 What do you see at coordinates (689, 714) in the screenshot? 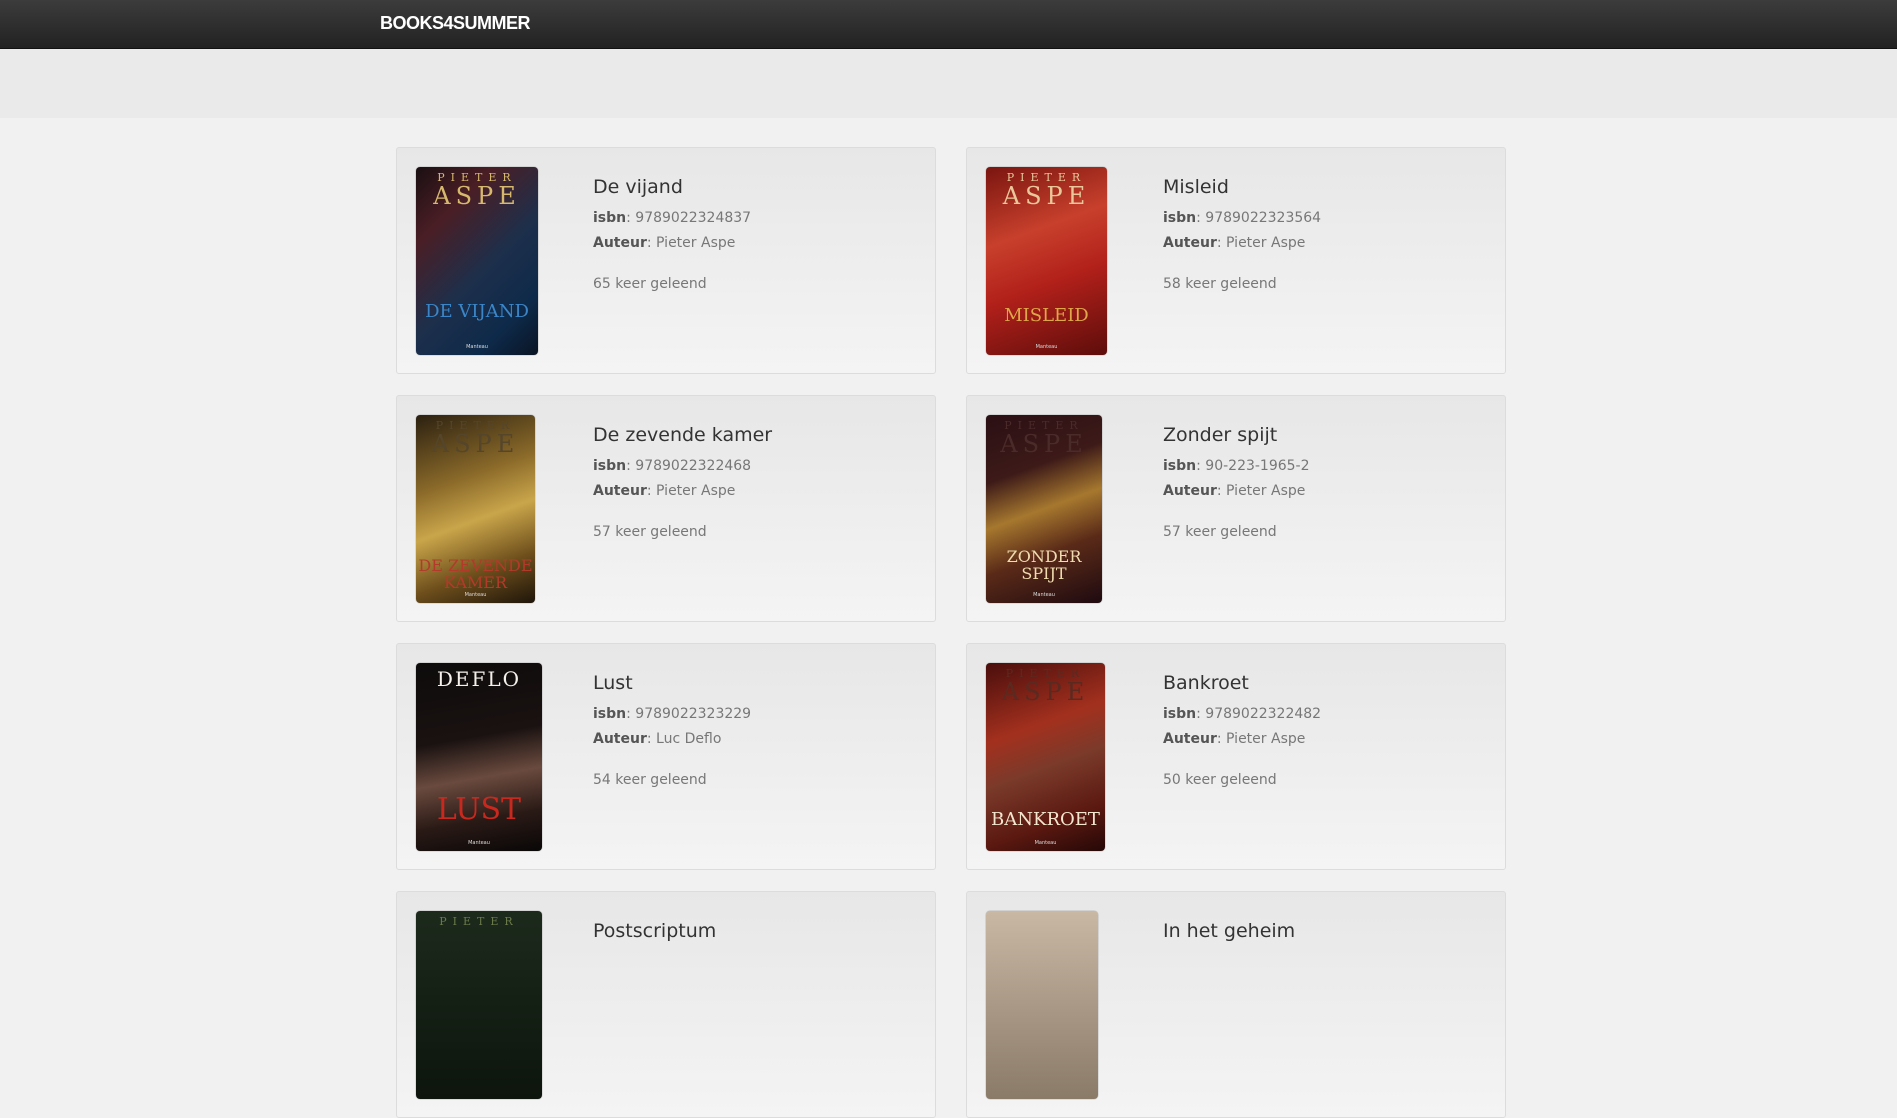
I see `isbn-value: : 9789022323229` at bounding box center [689, 714].